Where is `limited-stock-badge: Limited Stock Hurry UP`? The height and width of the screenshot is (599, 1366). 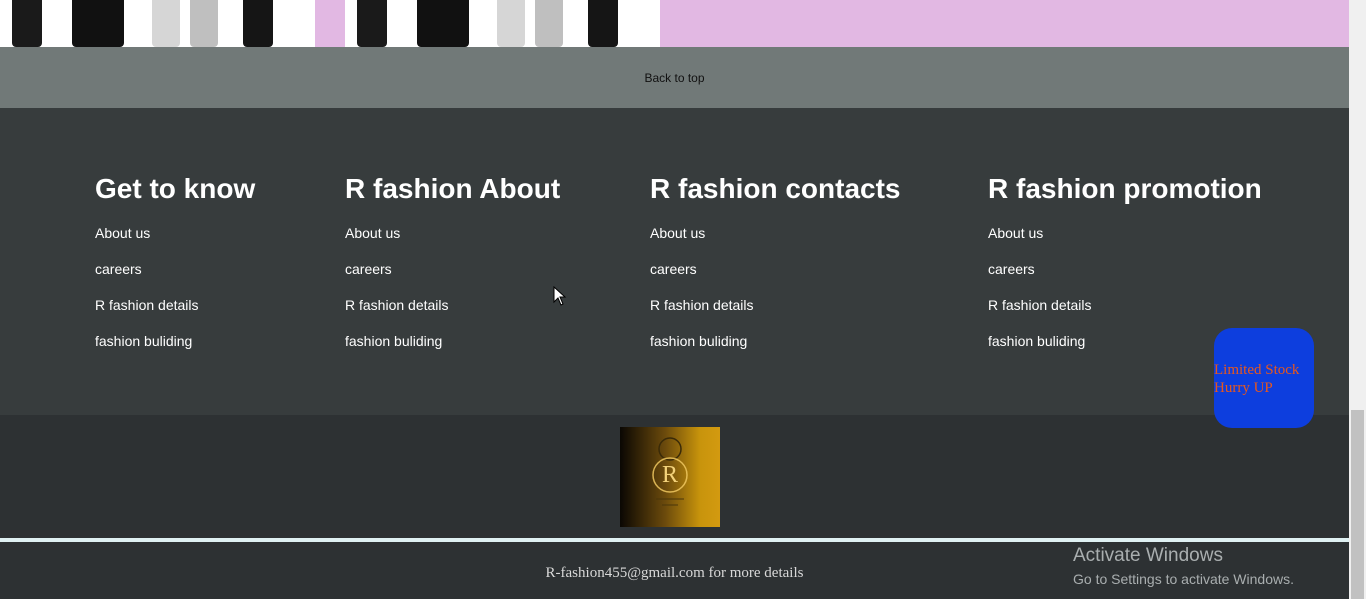
limited-stock-badge: Limited Stock Hurry UP is located at coordinates (1264, 378).